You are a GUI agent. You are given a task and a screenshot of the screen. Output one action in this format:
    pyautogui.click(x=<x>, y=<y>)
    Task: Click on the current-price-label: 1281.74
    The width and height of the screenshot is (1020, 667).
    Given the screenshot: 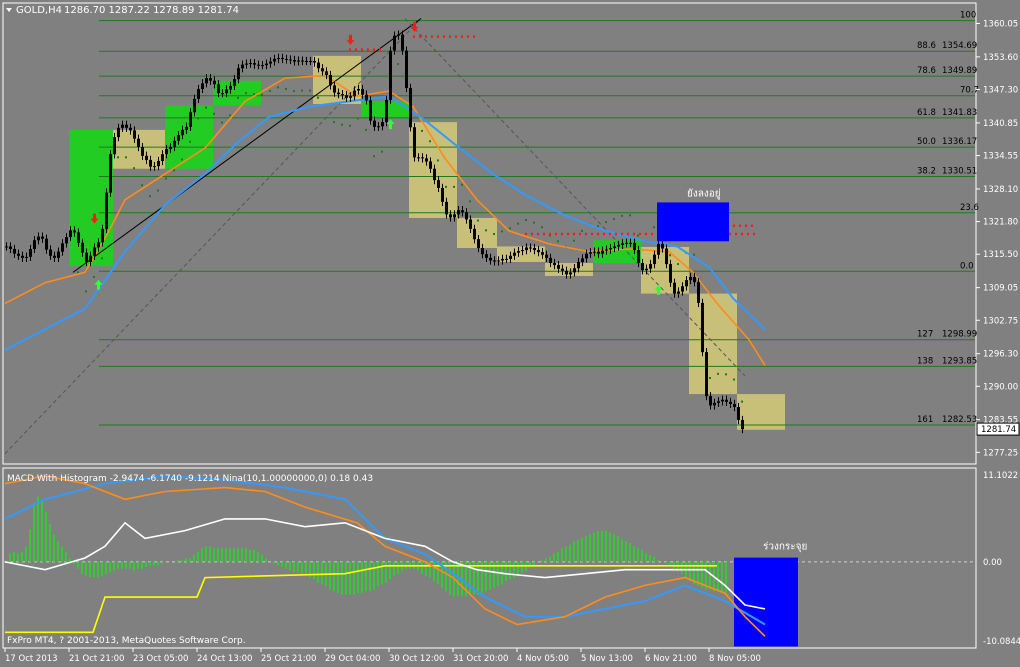 What is the action you would take?
    pyautogui.click(x=998, y=430)
    